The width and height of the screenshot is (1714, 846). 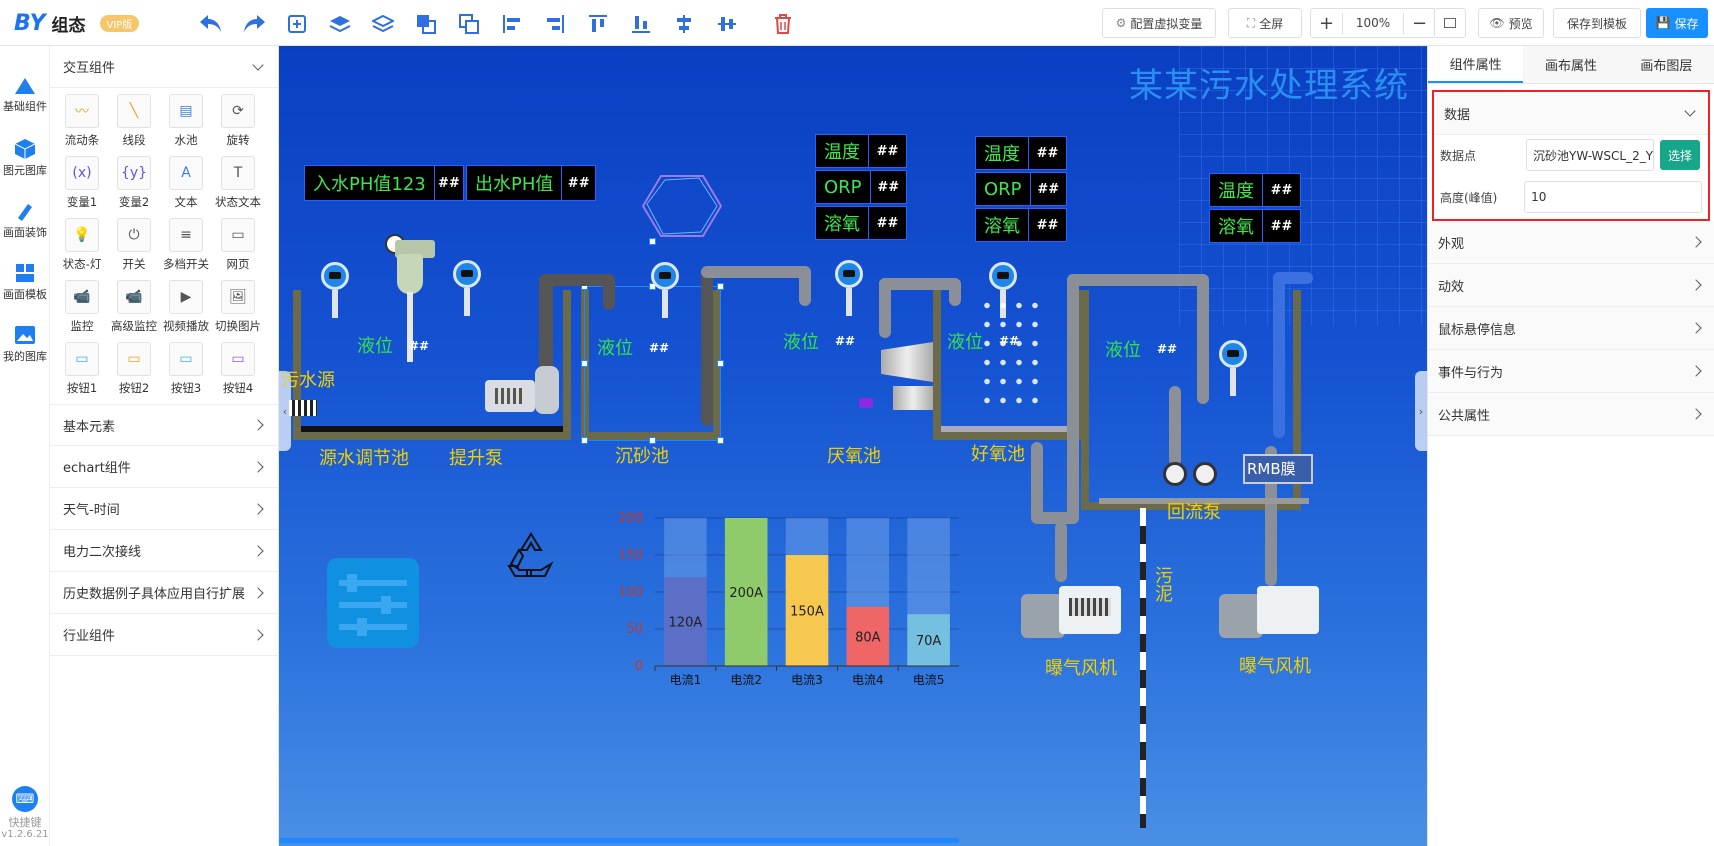 I want to click on palette-item-1: 〰流动条, so click(x=82, y=121).